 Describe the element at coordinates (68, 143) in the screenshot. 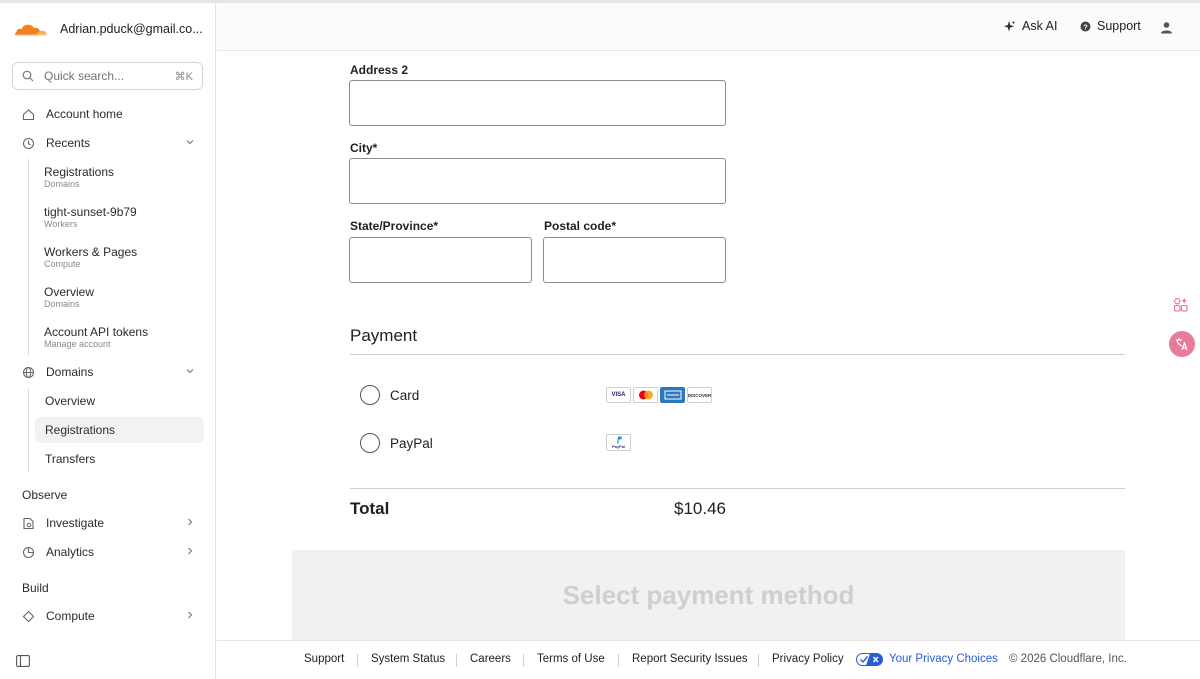

I see `sidebar-item-label: Recents` at that location.